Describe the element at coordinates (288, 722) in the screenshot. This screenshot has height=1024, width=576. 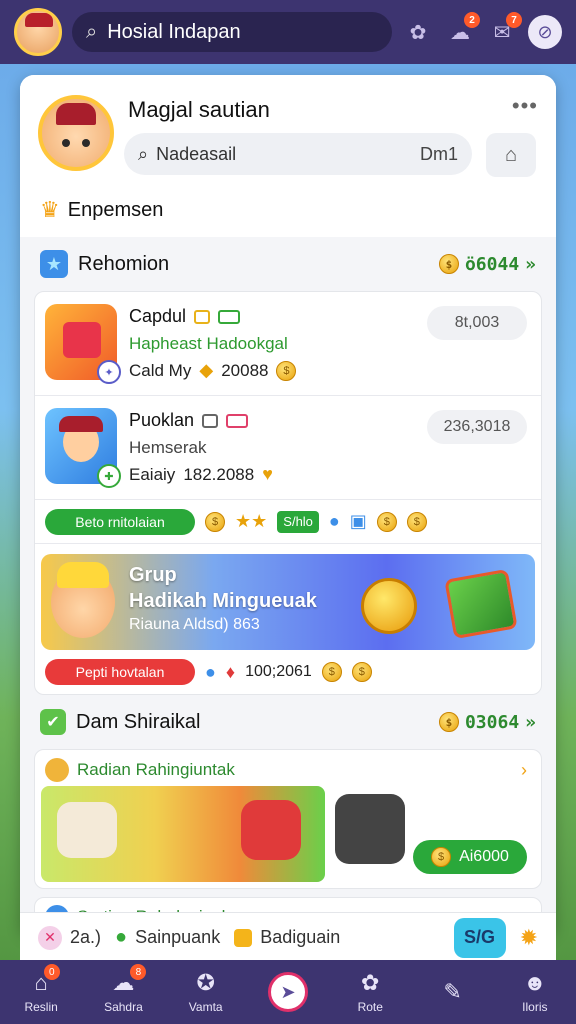
I see `section-header-shiraikal: ✔ Dam Shiraikal $ 03064 »` at that location.